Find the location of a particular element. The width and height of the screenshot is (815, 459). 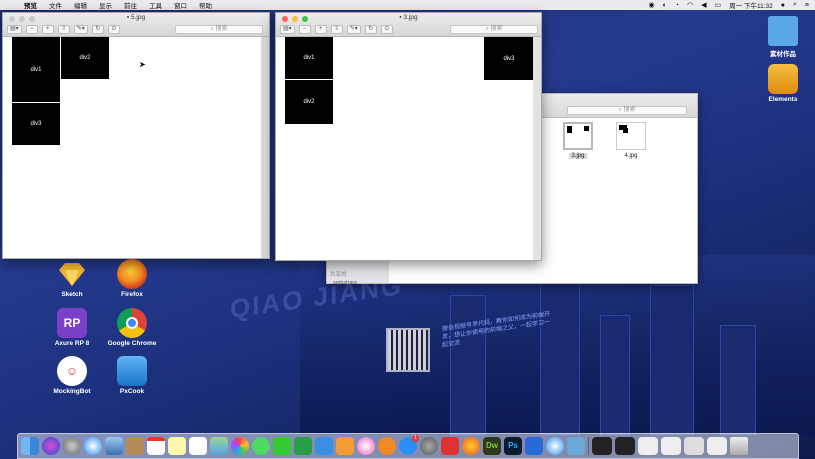

menu-help: 帮助 is located at coordinates (205, 5).